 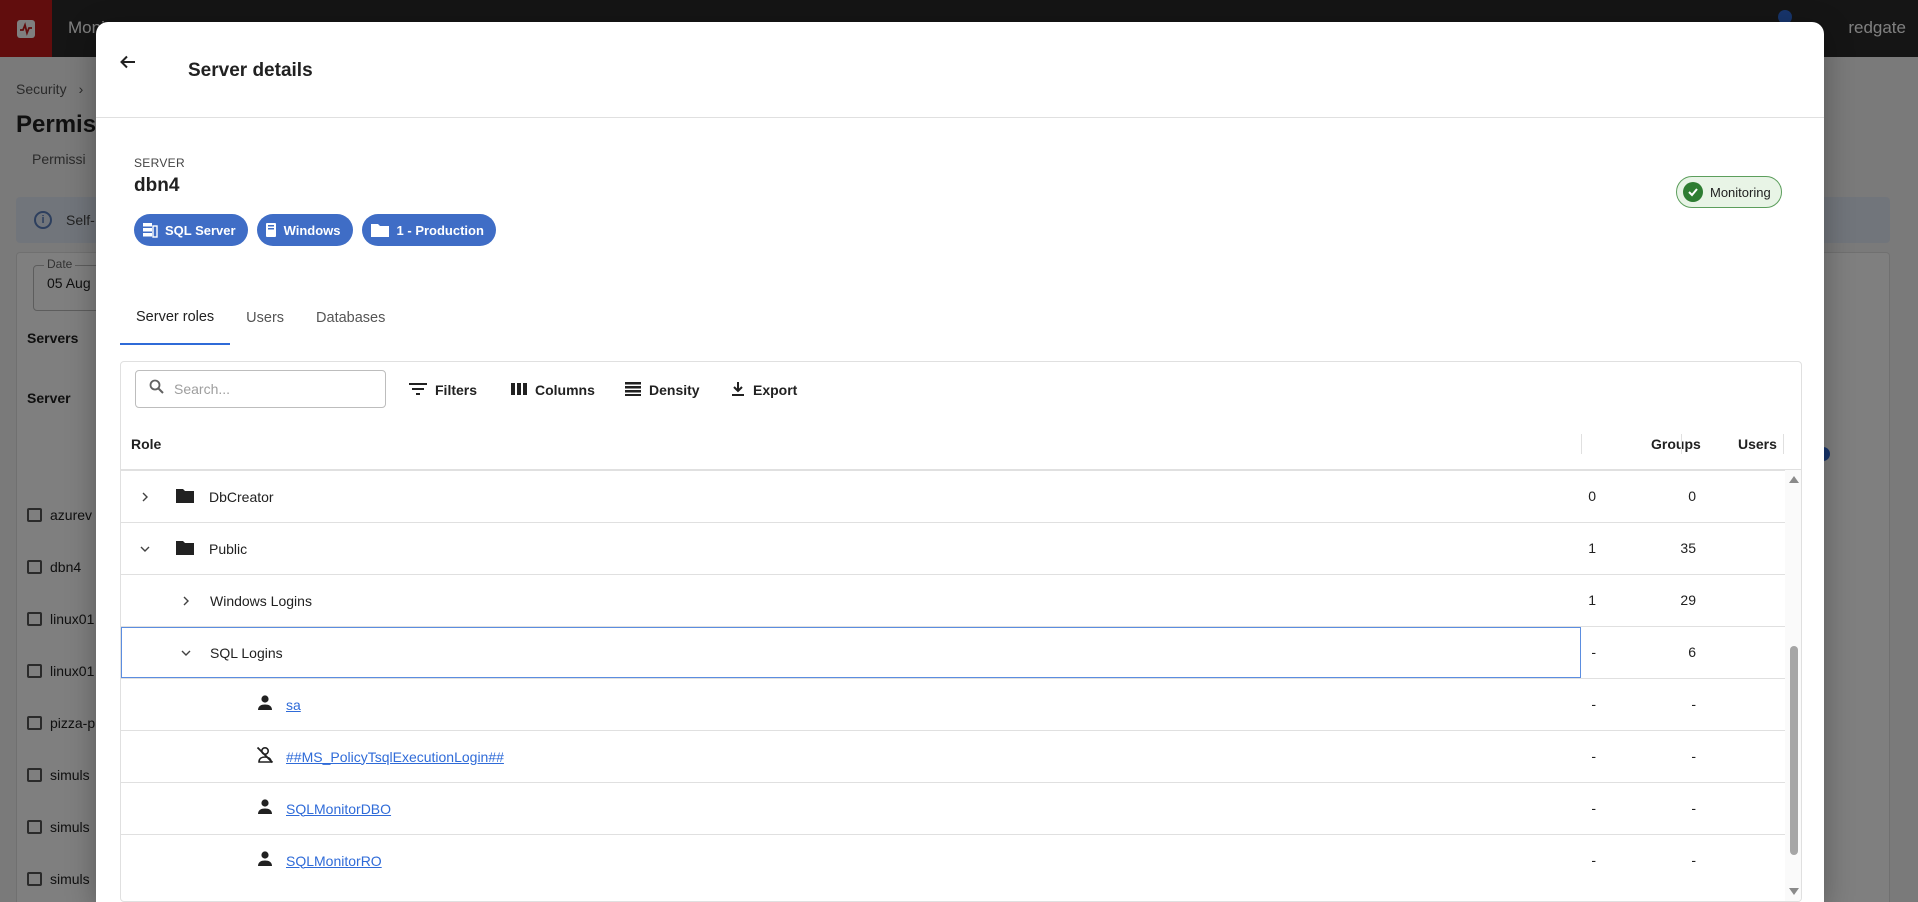 I want to click on users-count: 0, so click(x=1692, y=496).